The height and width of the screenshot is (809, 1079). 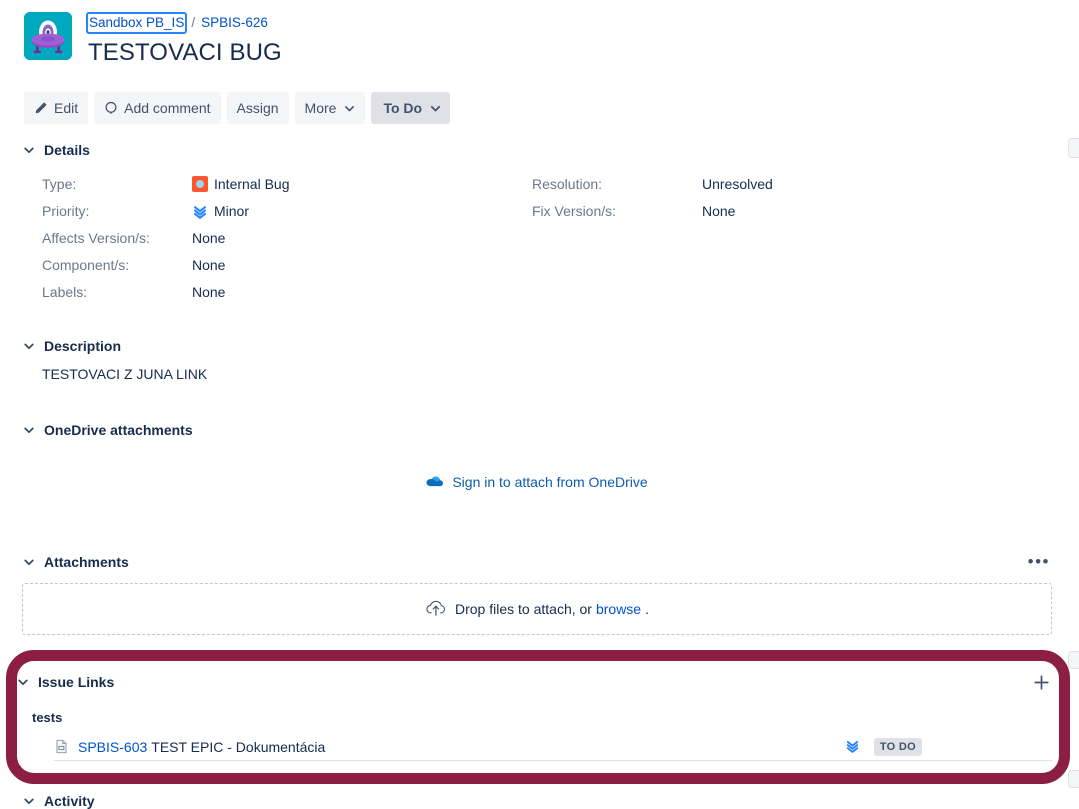 What do you see at coordinates (277, 210) in the screenshot?
I see `detail-row-priority: Priority: Minor` at bounding box center [277, 210].